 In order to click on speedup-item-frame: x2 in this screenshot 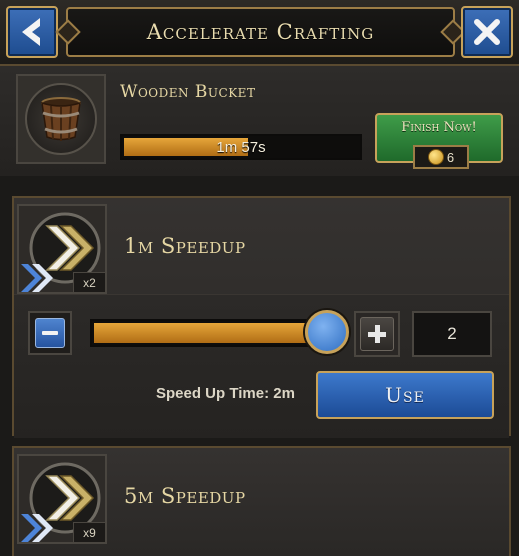, I will do `click(62, 249)`.